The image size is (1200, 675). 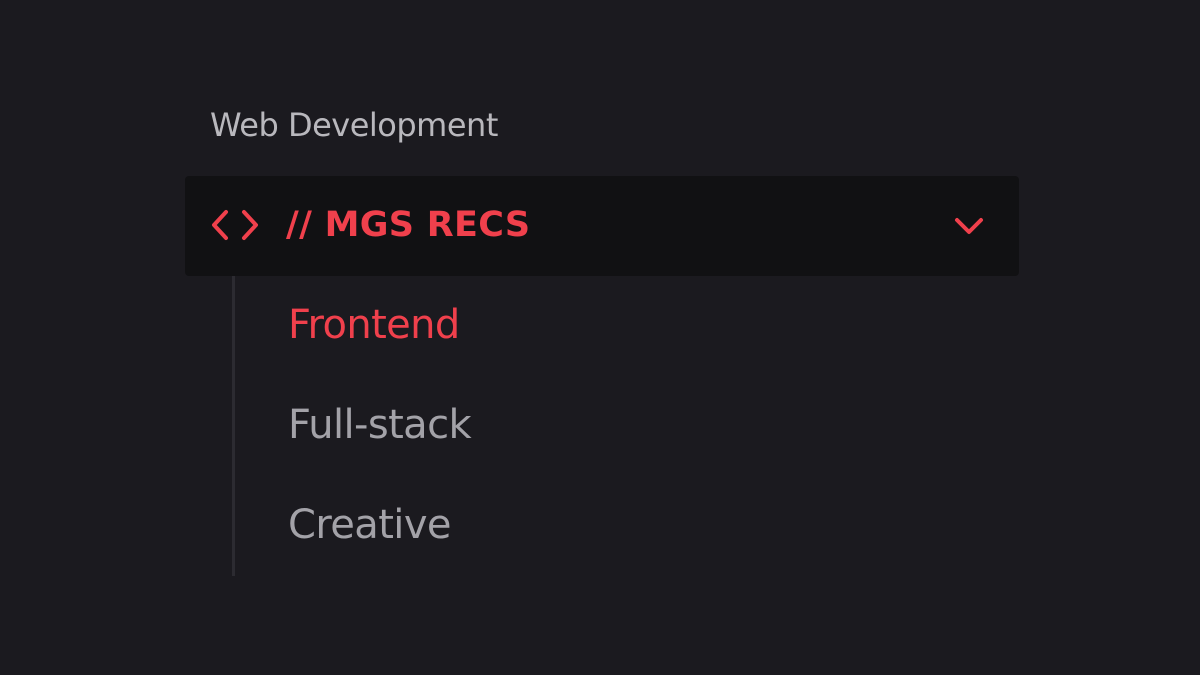 What do you see at coordinates (354, 125) in the screenshot?
I see `section-title: Web Development` at bounding box center [354, 125].